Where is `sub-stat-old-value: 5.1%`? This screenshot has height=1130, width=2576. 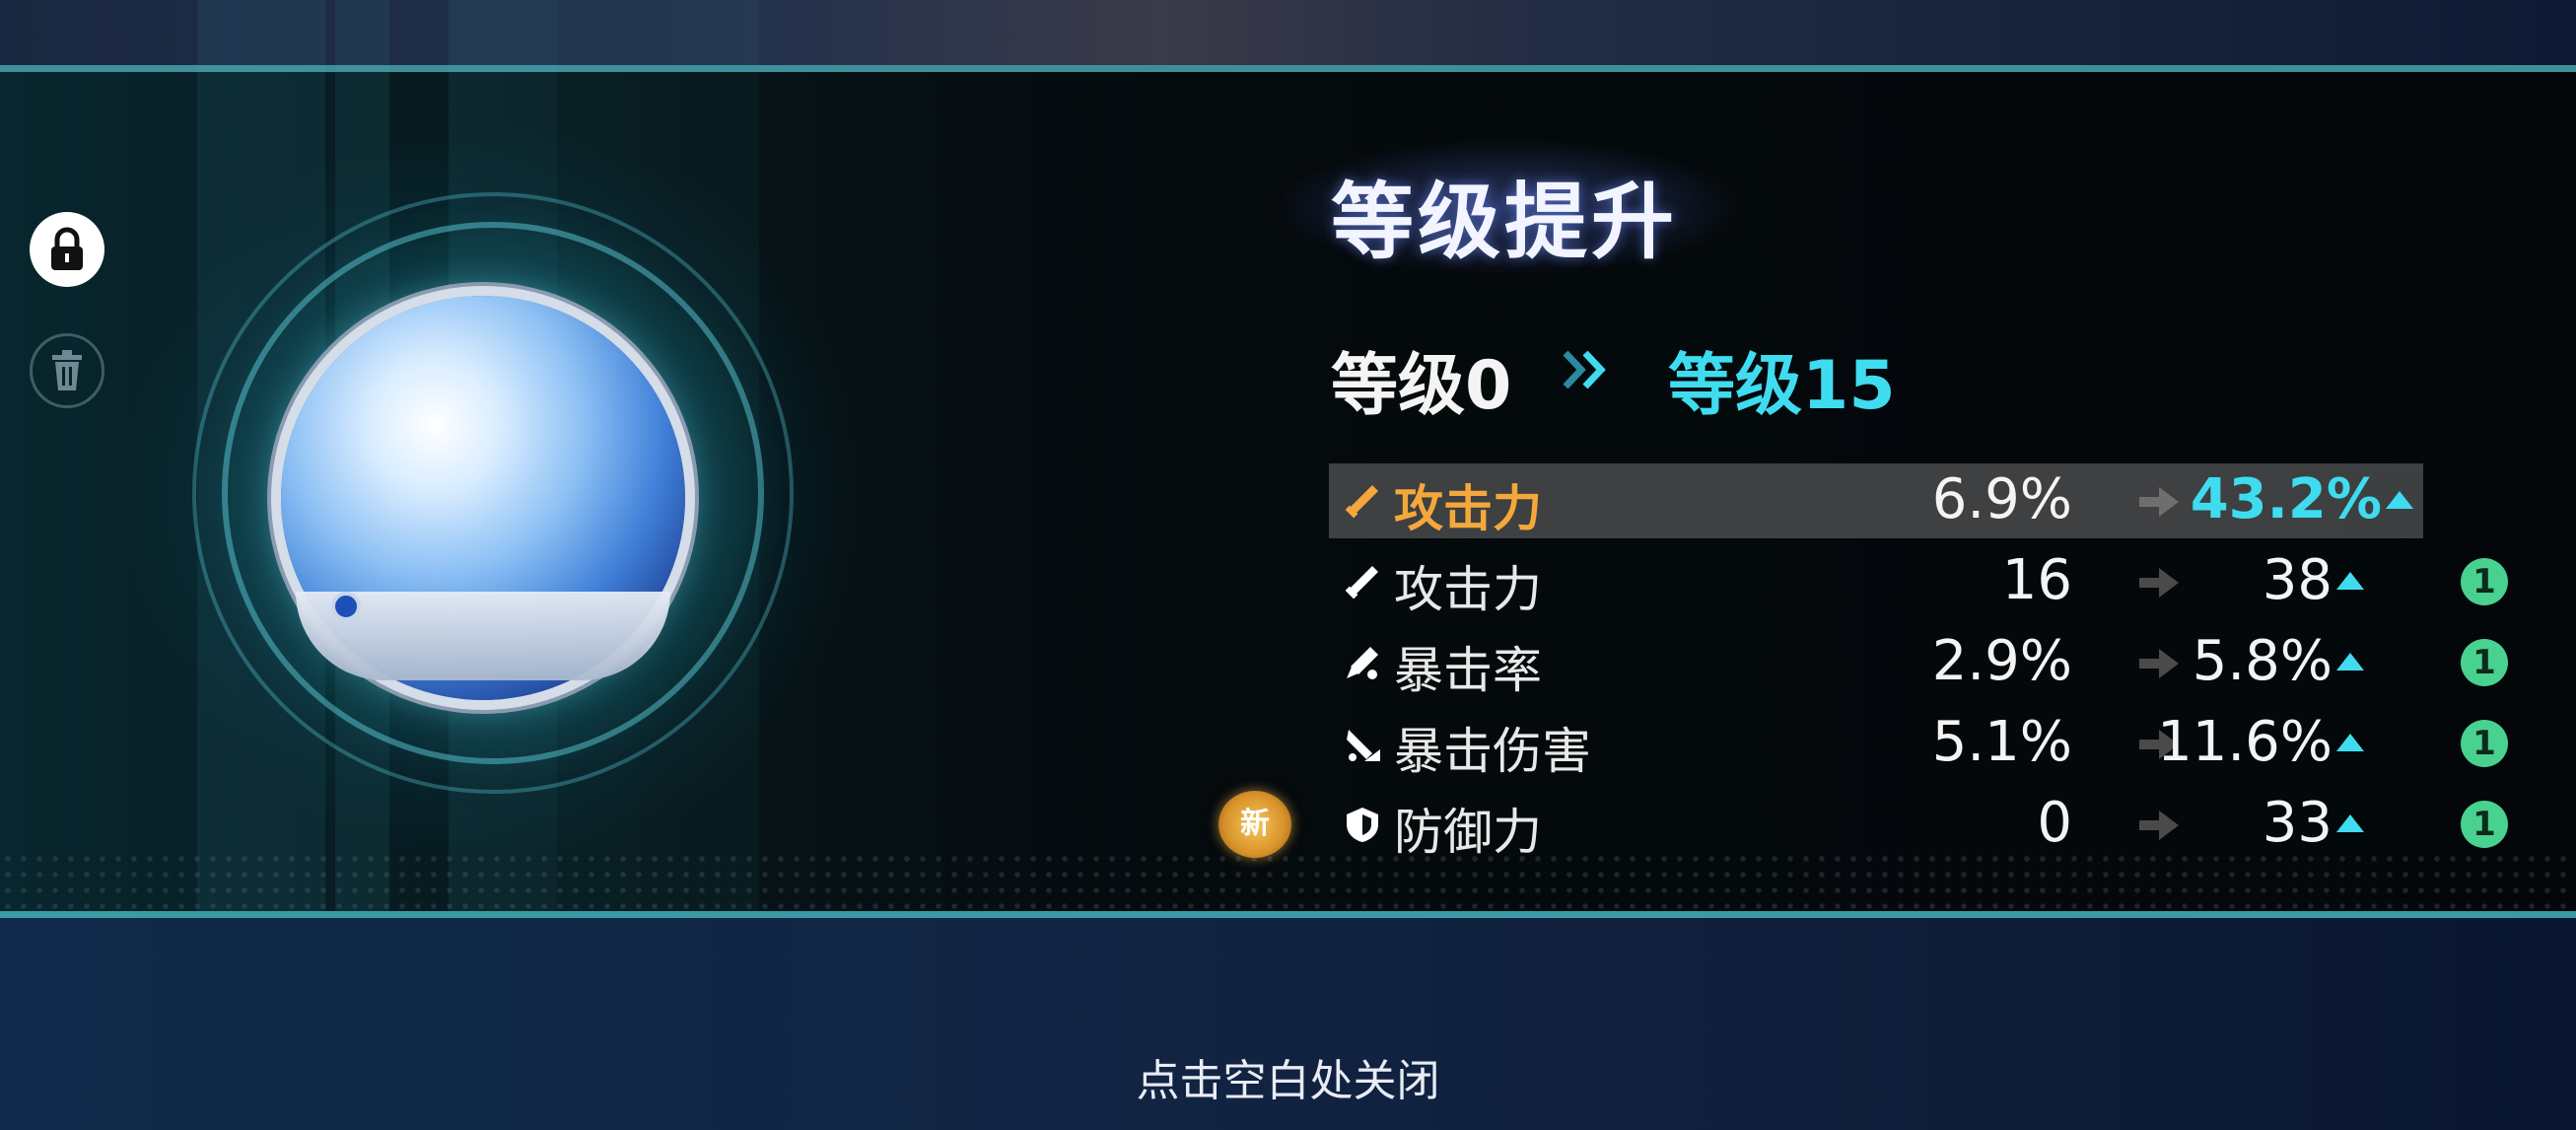
sub-stat-old-value: 5.1% is located at coordinates (2002, 742).